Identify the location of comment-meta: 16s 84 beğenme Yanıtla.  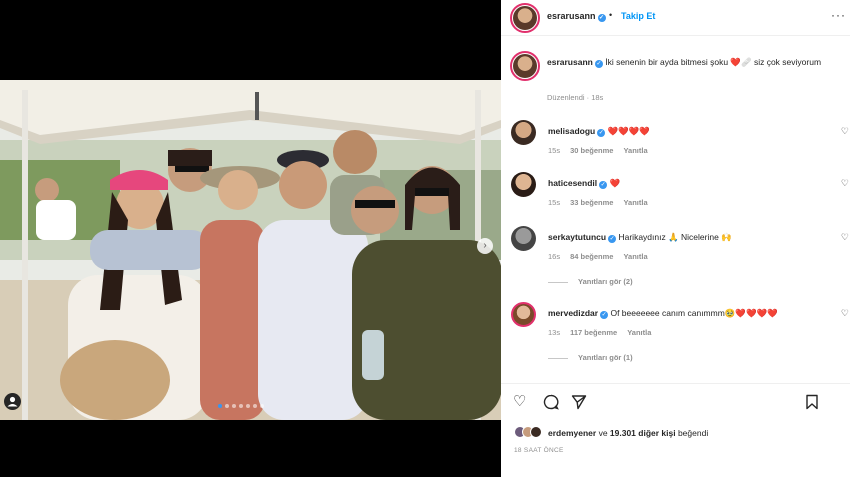
(603, 256).